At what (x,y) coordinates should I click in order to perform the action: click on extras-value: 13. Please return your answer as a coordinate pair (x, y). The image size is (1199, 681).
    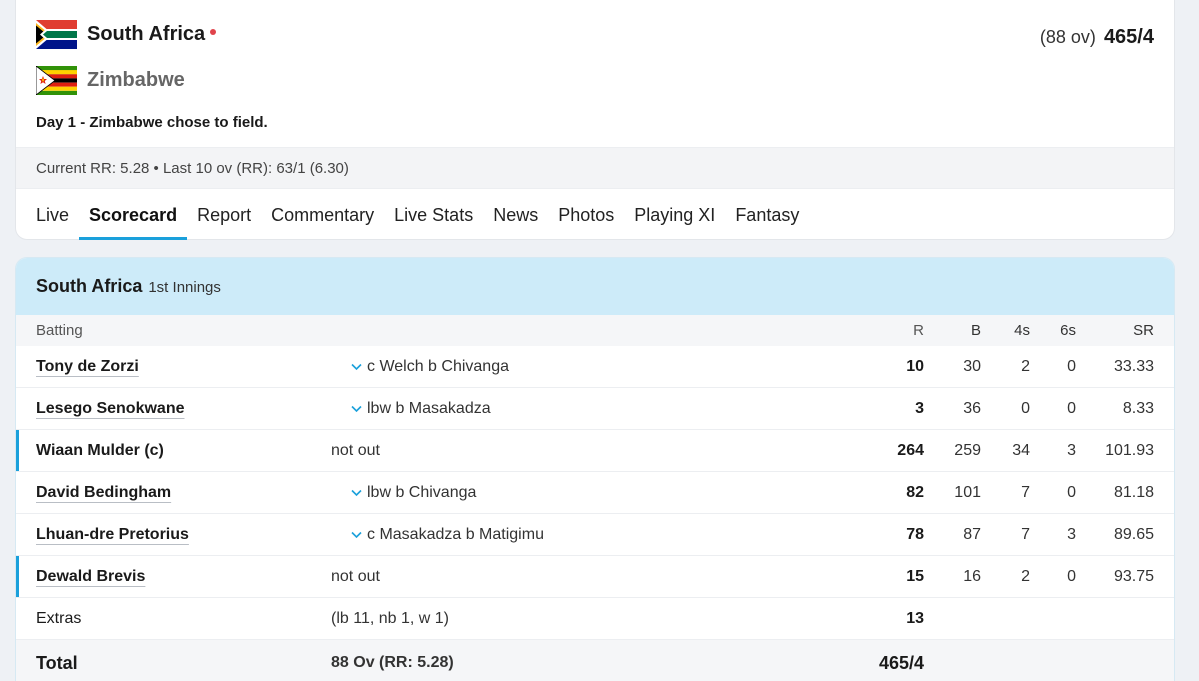
    Looking at the image, I should click on (915, 618).